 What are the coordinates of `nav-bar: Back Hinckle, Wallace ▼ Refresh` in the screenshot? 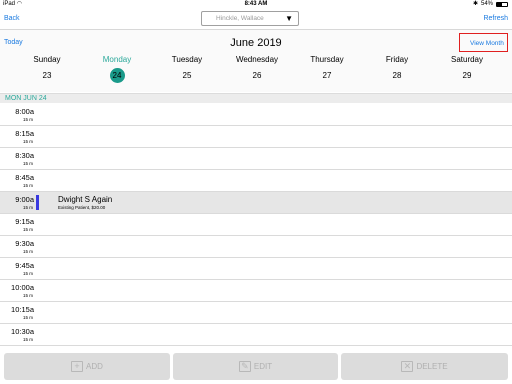 It's located at (256, 19).